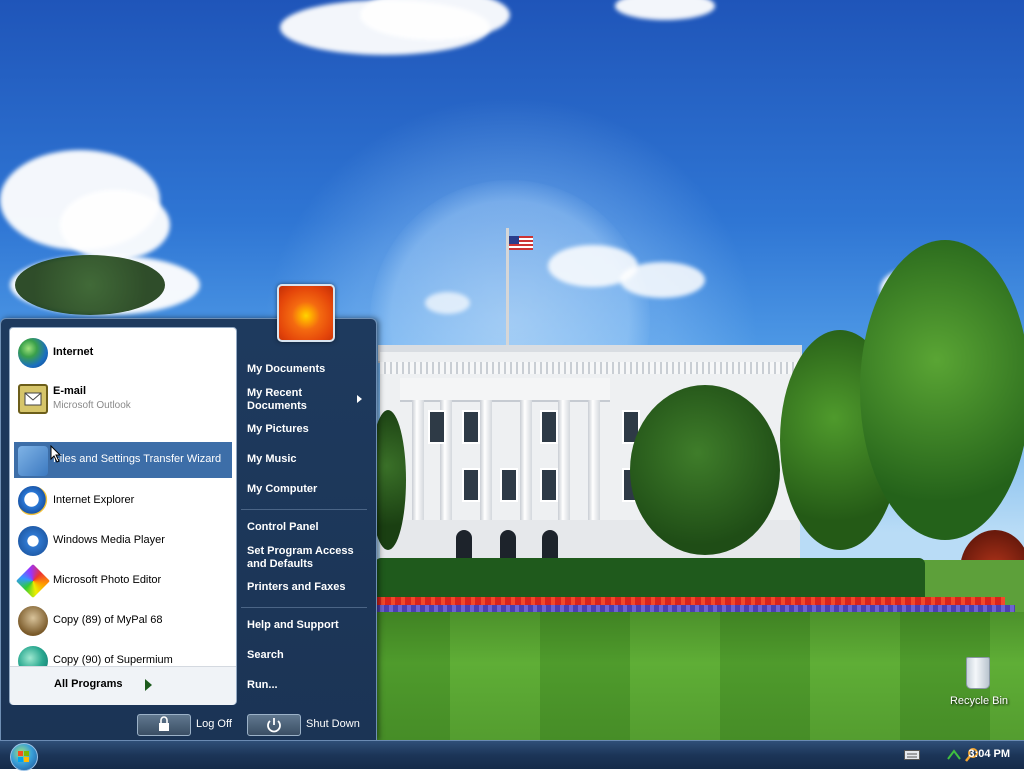 Image resolution: width=1024 pixels, height=773 pixels. I want to click on media-player-icon, so click(33, 541).